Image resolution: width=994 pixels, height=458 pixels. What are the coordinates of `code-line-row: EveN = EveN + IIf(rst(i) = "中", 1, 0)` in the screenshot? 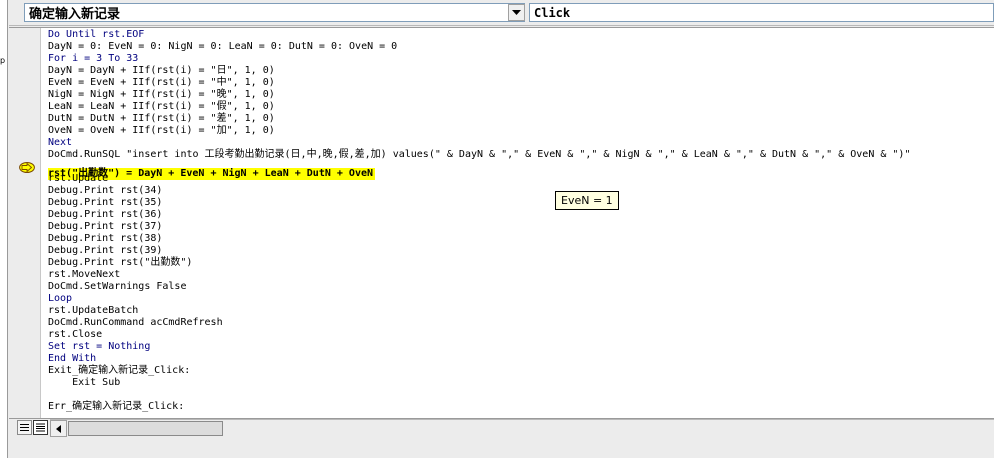 It's located at (521, 83).